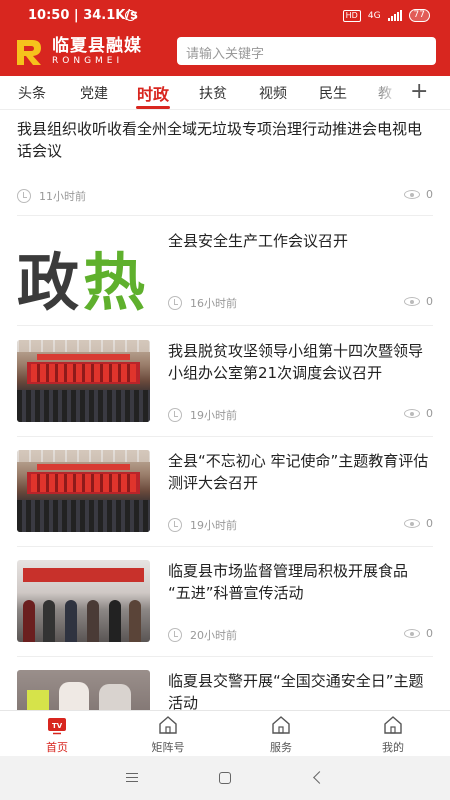 The width and height of the screenshot is (450, 800). I want to click on tab-poverty-alleviation: 扶贫, so click(213, 93).